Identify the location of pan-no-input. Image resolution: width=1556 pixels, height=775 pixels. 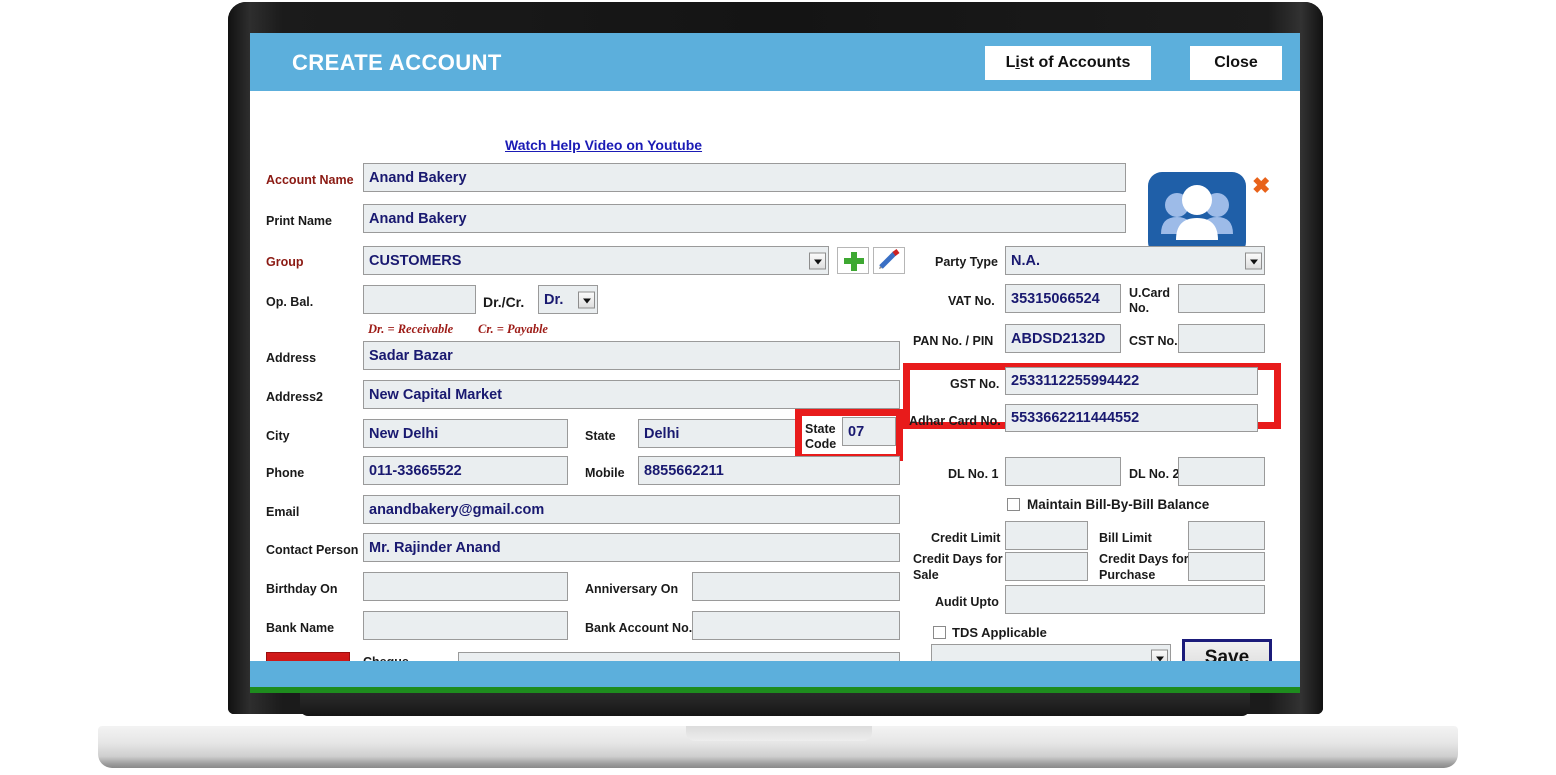
(1063, 338).